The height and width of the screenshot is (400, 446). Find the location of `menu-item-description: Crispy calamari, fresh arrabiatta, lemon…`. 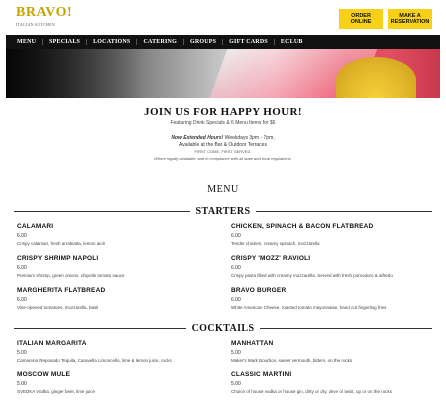

menu-item-description: Crispy calamari, fresh arrabiatta, lemon… is located at coordinates (61, 243).